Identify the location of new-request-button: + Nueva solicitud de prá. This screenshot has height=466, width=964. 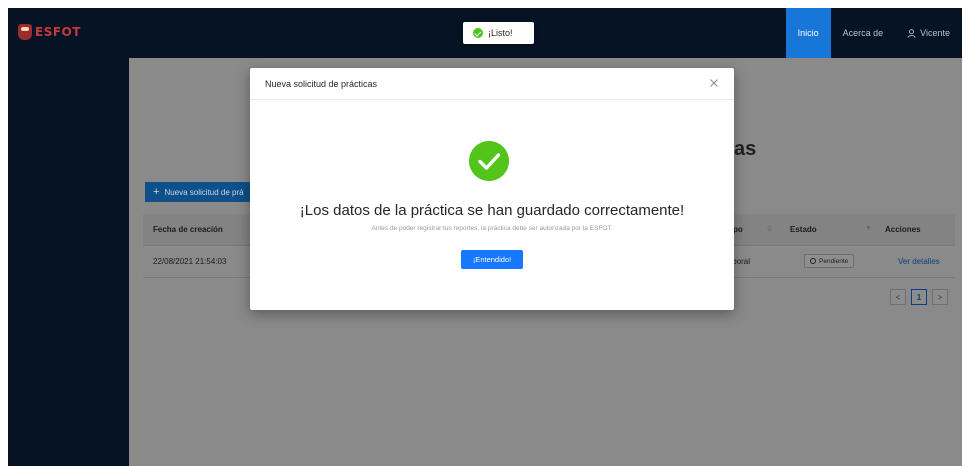
(201, 192).